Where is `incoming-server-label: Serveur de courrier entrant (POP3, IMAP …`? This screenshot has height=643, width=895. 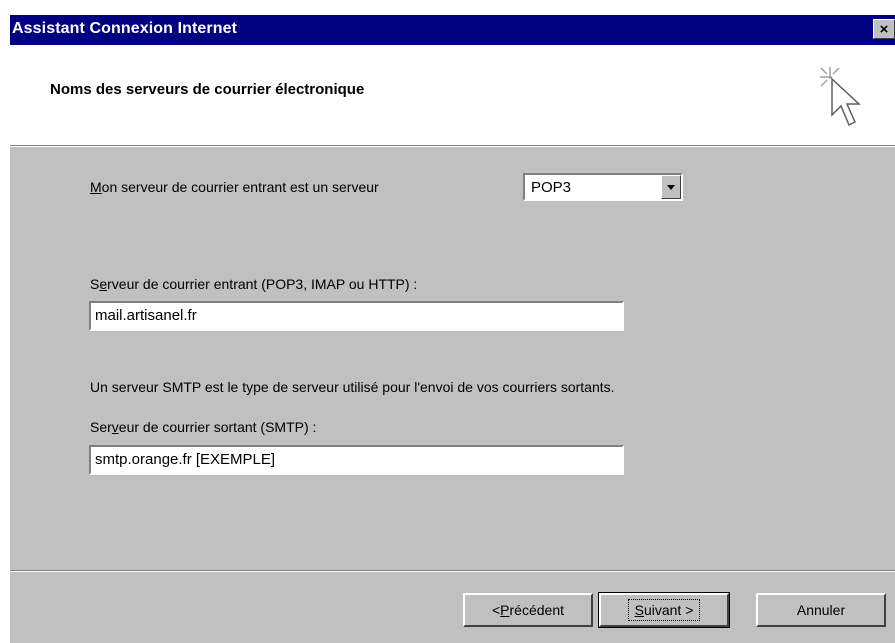 incoming-server-label: Serveur de courrier entrant (POP3, IMAP … is located at coordinates (254, 284).